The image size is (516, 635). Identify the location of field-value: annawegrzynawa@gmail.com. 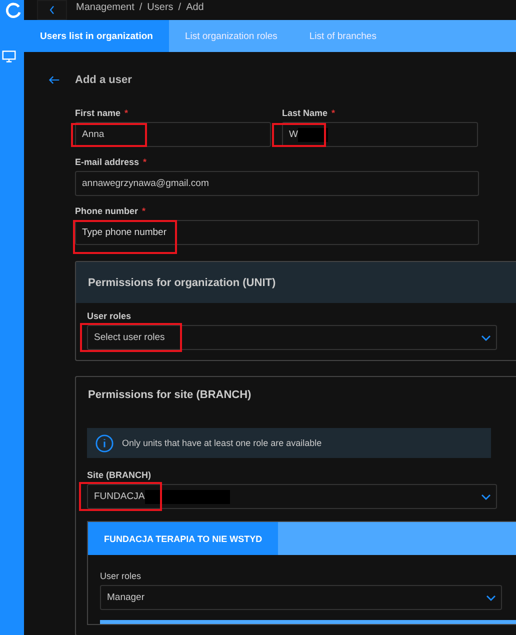
(145, 183).